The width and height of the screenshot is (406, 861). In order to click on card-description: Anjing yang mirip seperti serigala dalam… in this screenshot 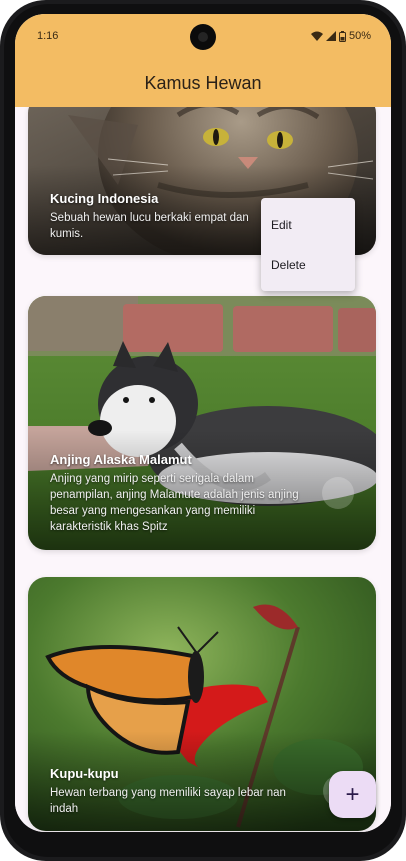, I will do `click(174, 503)`.